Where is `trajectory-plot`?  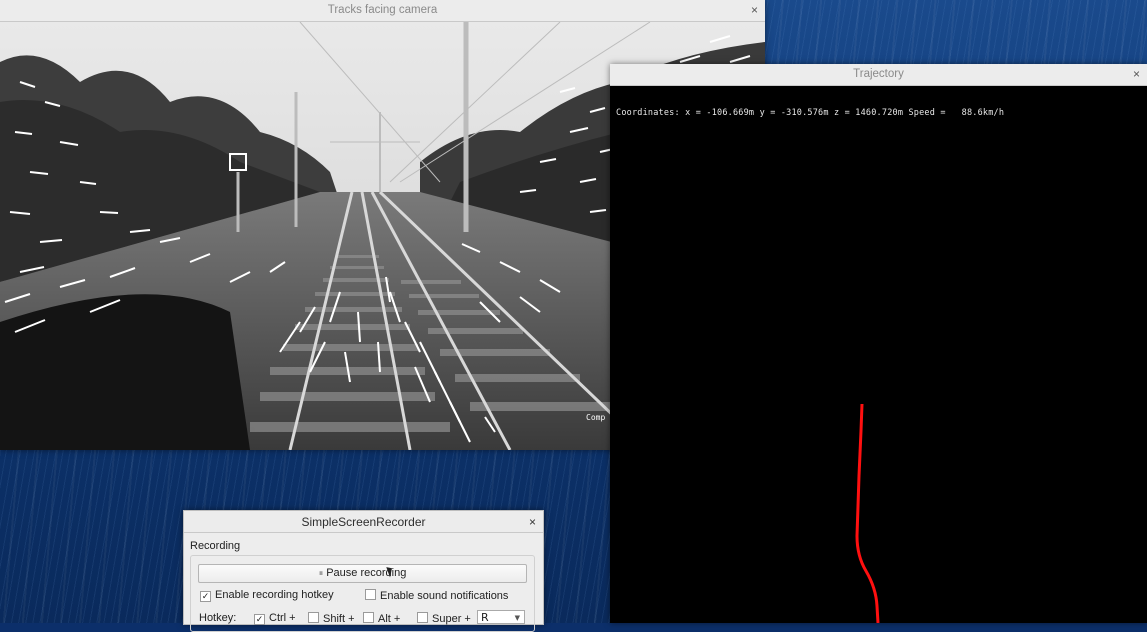 trajectory-plot is located at coordinates (867, 513).